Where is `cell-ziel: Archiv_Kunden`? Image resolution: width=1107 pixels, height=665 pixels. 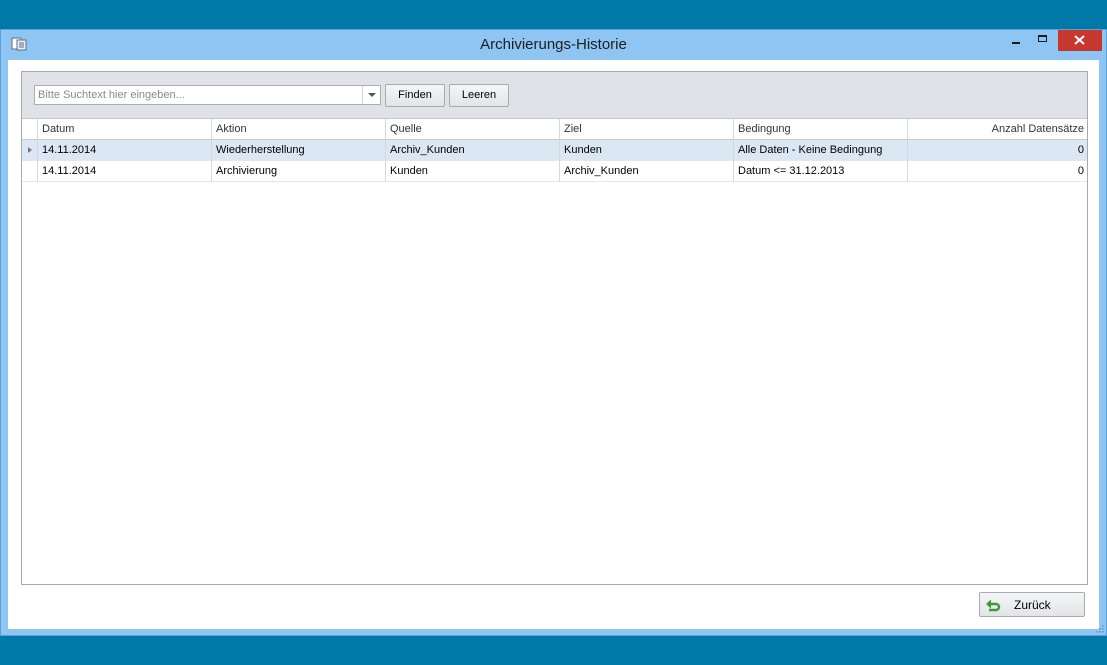 cell-ziel: Archiv_Kunden is located at coordinates (647, 171).